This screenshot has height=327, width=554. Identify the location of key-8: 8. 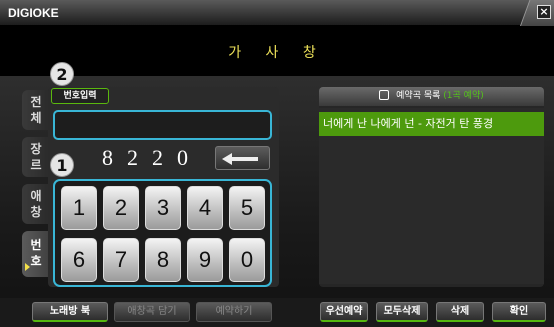
(163, 260).